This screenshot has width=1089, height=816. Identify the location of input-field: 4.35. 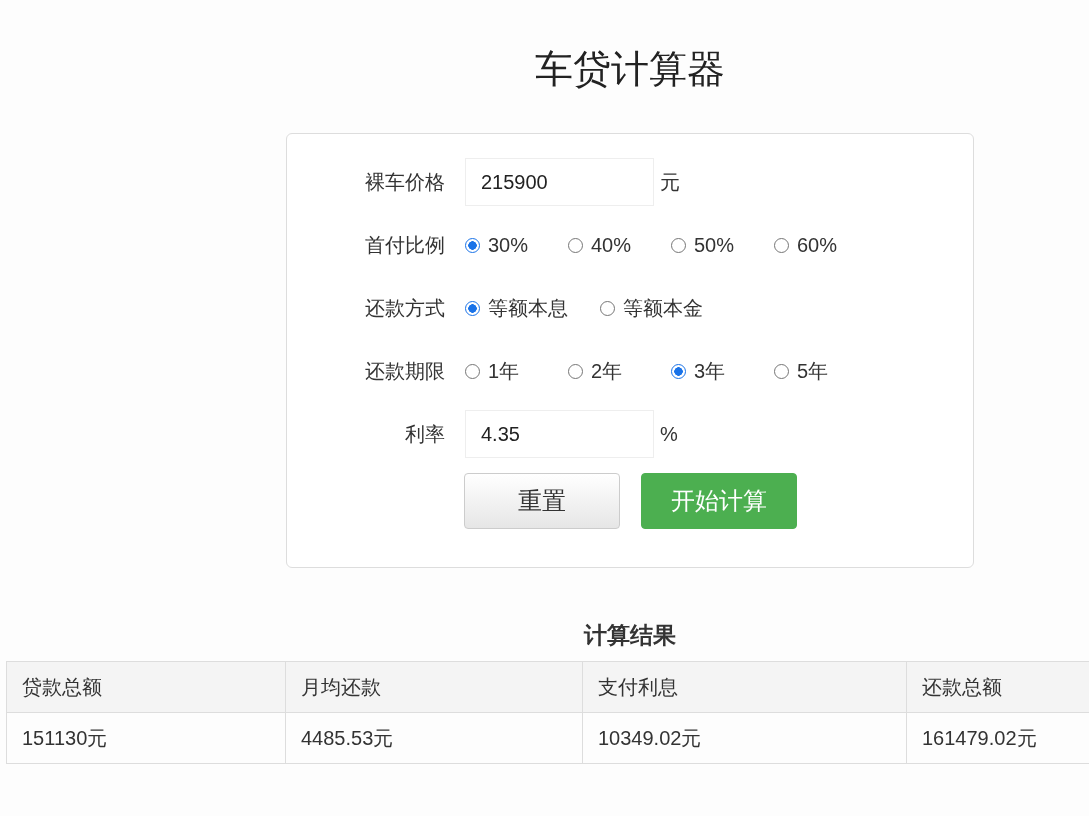
(559, 434).